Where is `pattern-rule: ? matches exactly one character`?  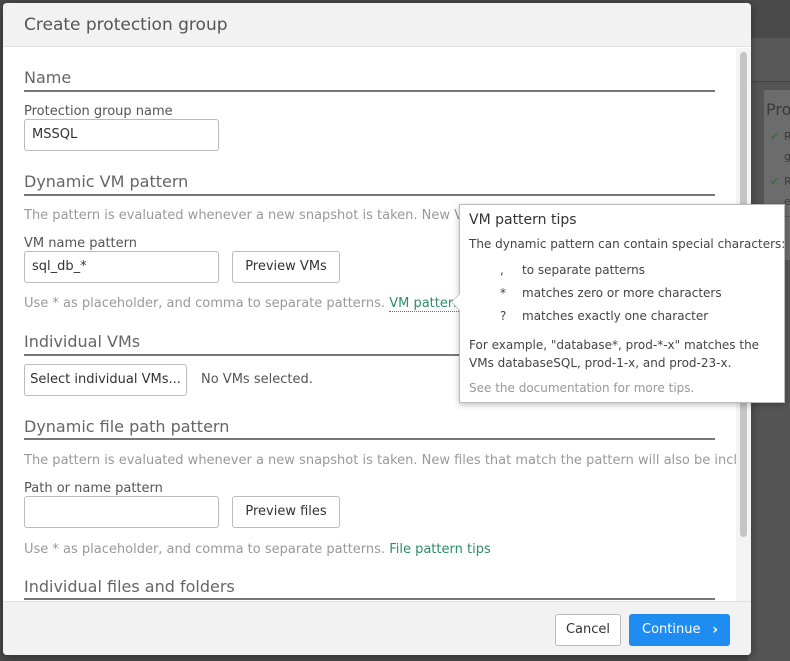
pattern-rule: ? matches exactly one character is located at coordinates (604, 316).